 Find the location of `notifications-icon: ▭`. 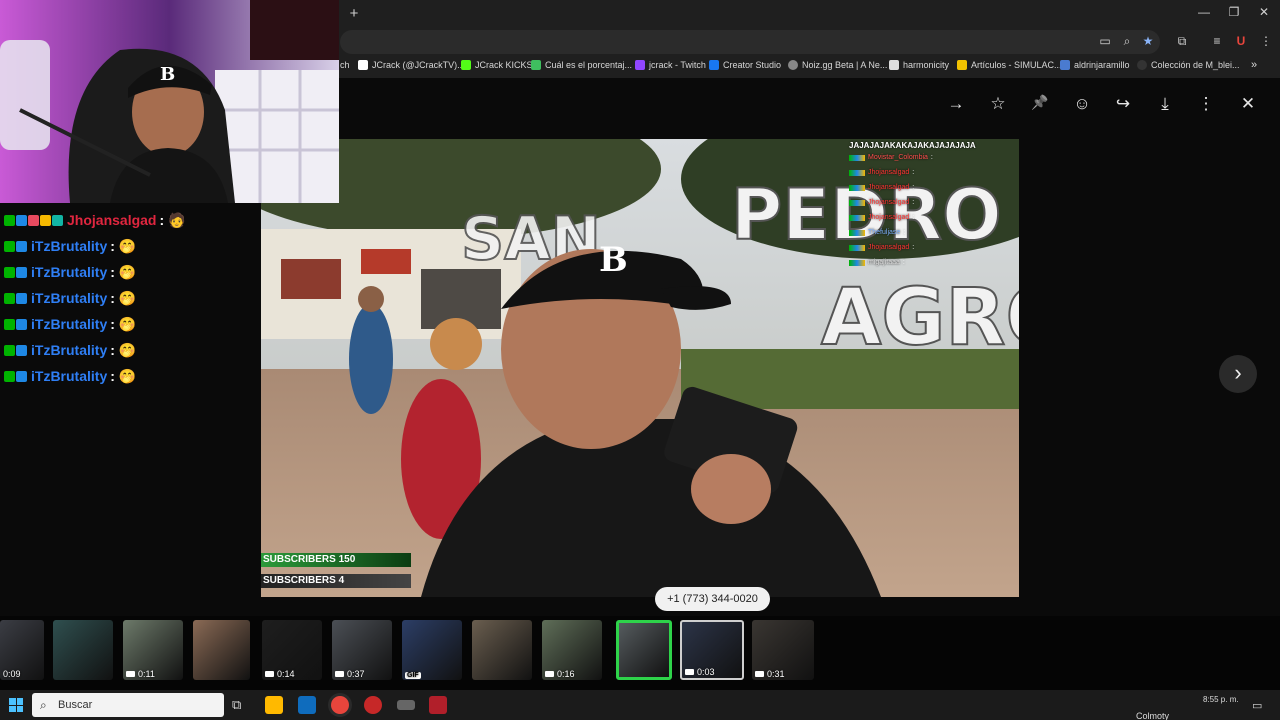

notifications-icon: ▭ is located at coordinates (1257, 705).